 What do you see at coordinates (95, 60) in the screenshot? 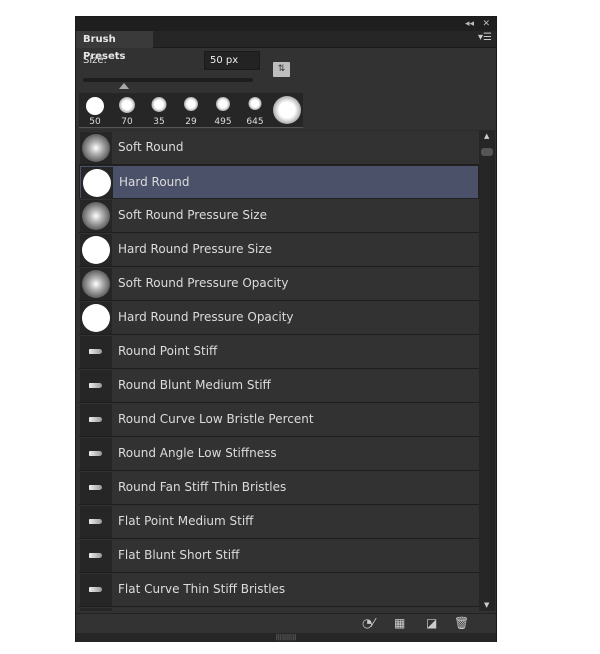
I see `size-label: Size:` at bounding box center [95, 60].